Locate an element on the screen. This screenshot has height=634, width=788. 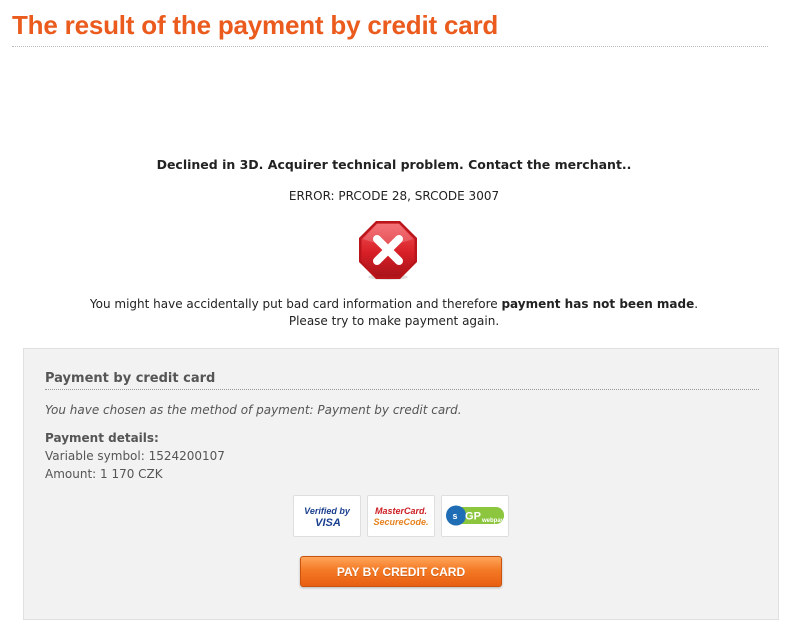
verified-by-visa-logo: Verified by VISA is located at coordinates (327, 516).